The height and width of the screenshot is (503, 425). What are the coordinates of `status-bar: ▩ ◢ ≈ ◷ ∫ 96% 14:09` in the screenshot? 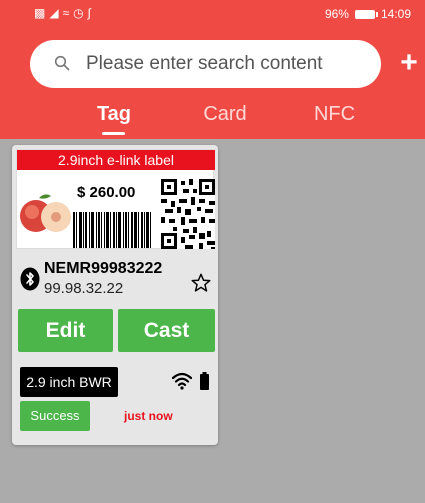 It's located at (212, 15).